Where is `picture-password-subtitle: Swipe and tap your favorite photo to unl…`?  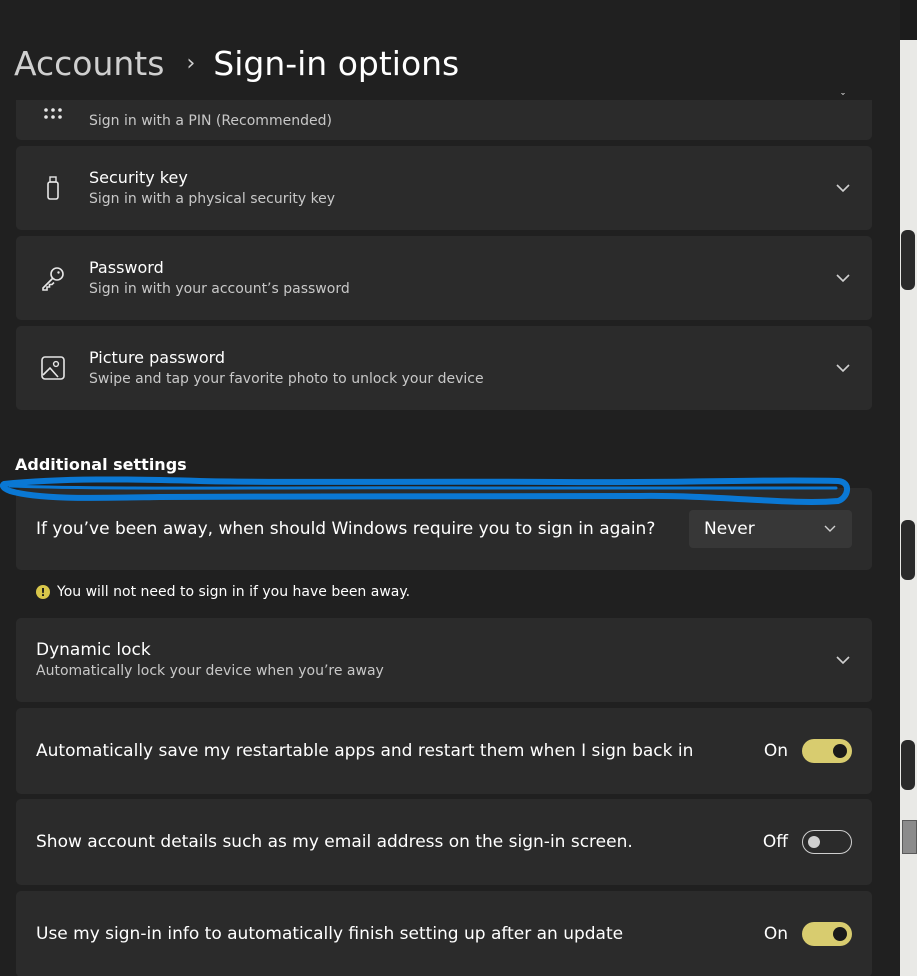
picture-password-subtitle: Swipe and tap your favorite photo to unl… is located at coordinates (286, 379).